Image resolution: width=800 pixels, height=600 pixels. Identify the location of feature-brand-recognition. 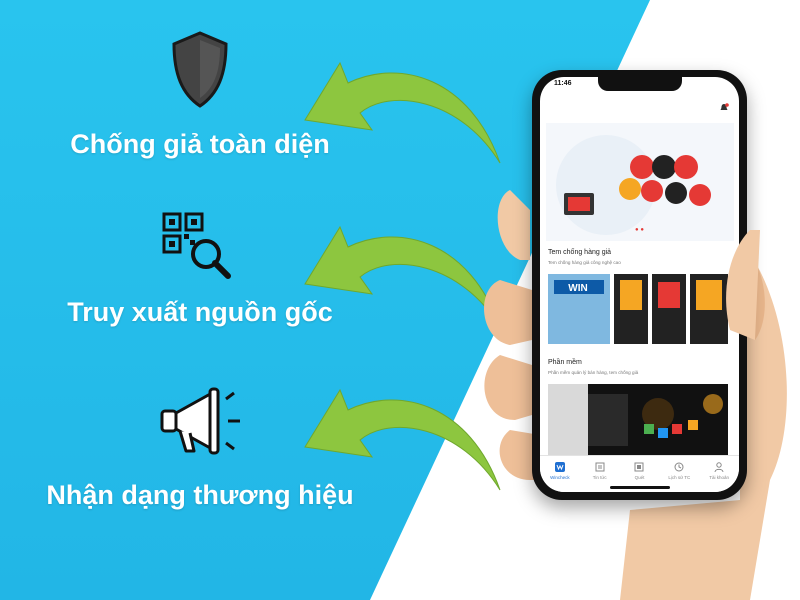
(200, 423).